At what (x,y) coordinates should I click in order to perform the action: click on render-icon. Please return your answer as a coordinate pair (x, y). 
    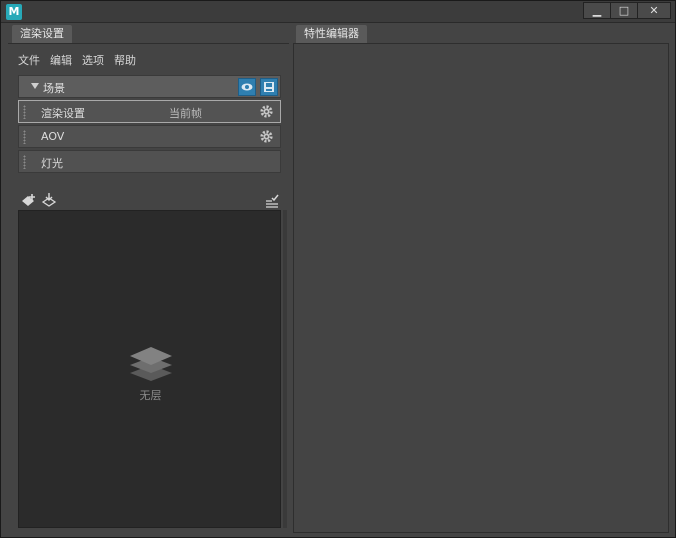
    Looking at the image, I should click on (269, 87).